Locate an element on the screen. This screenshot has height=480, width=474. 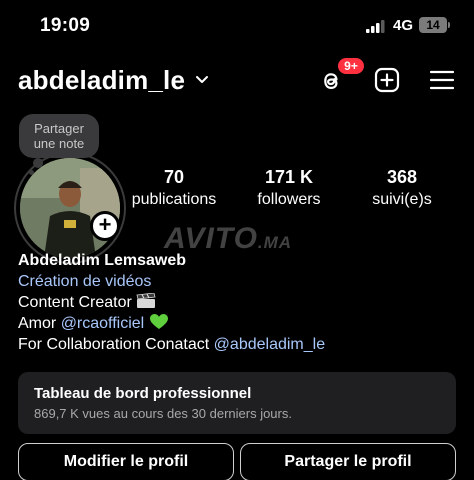
bio-line-1: Content Creator is located at coordinates (238, 302).